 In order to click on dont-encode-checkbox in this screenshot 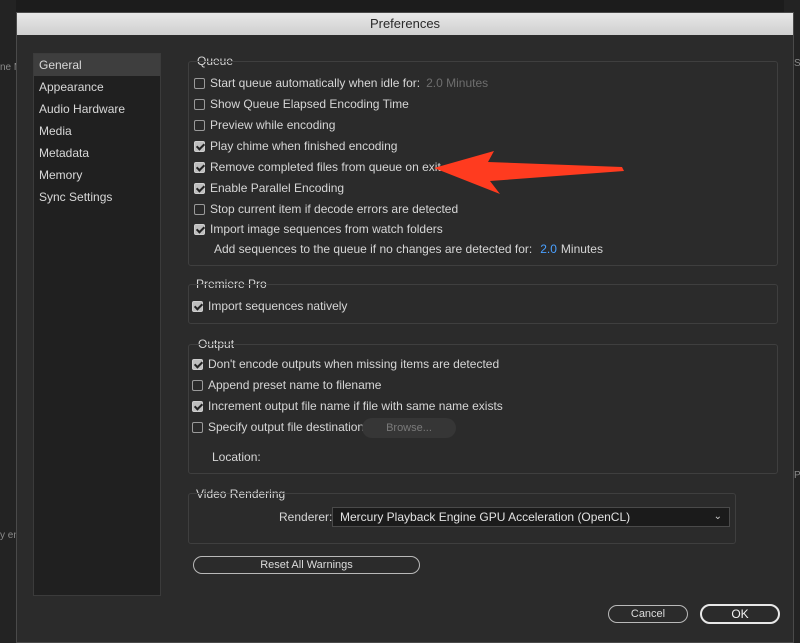, I will do `click(197, 364)`.